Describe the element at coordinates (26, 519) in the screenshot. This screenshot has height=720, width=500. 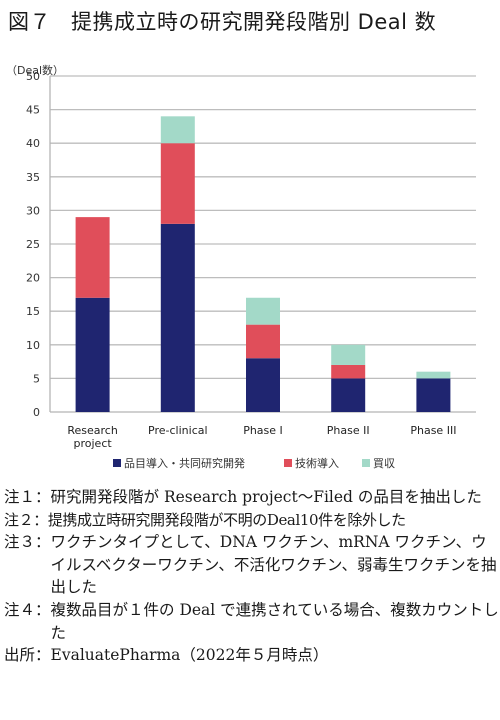
I see `note-label: 注２：` at that location.